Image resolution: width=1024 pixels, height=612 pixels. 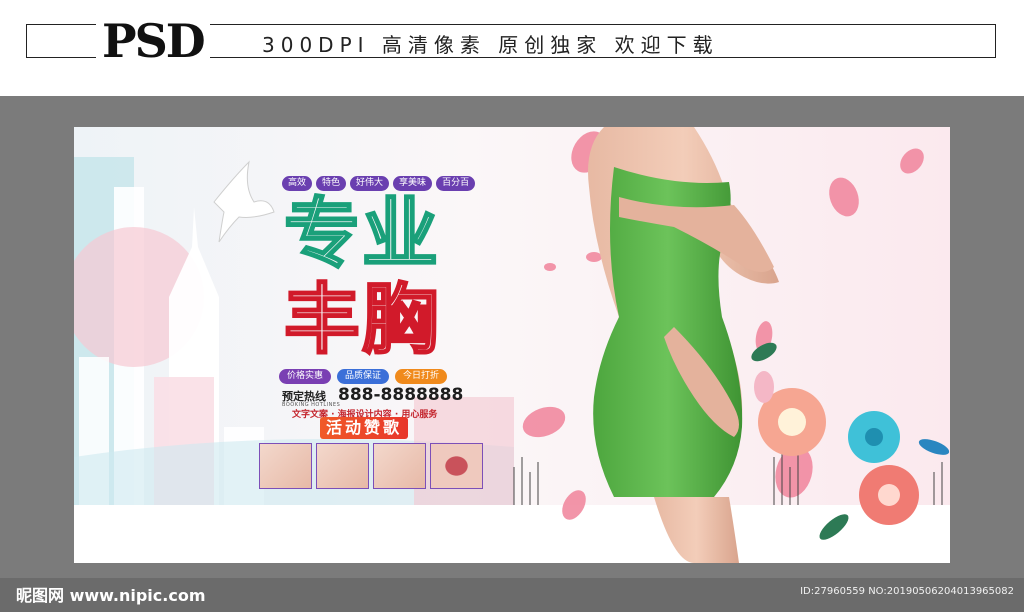 I want to click on benefit-tag: 今日打折, so click(x=421, y=376).